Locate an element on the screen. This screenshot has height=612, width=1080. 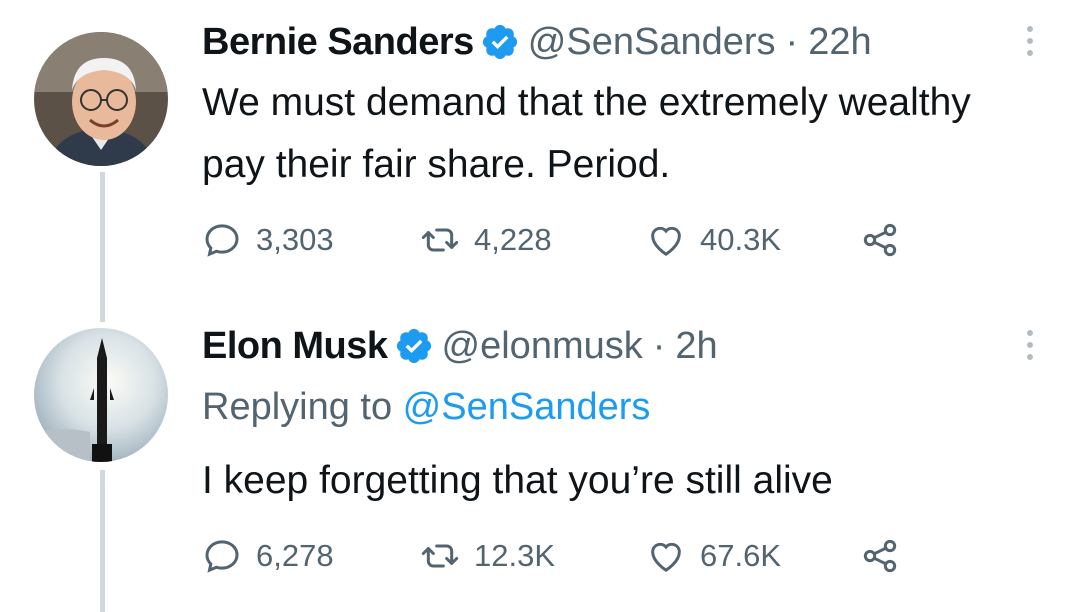
retweet-button: 12.3K is located at coordinates (487, 556).